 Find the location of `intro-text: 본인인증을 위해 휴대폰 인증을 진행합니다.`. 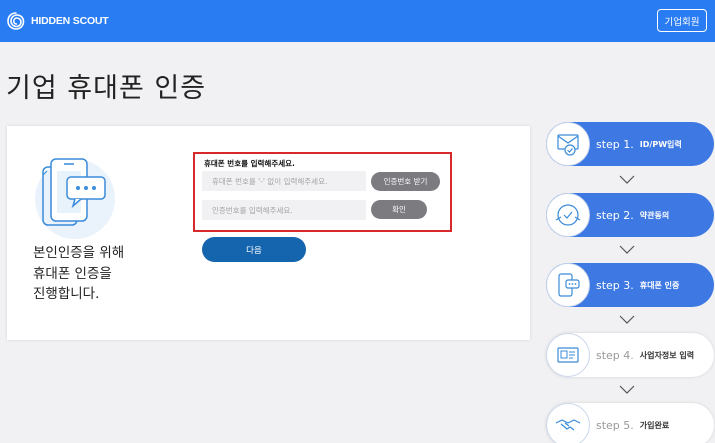

intro-text: 본인인증을 위해 휴대폰 인증을 진행합니다. is located at coordinates (78, 274).